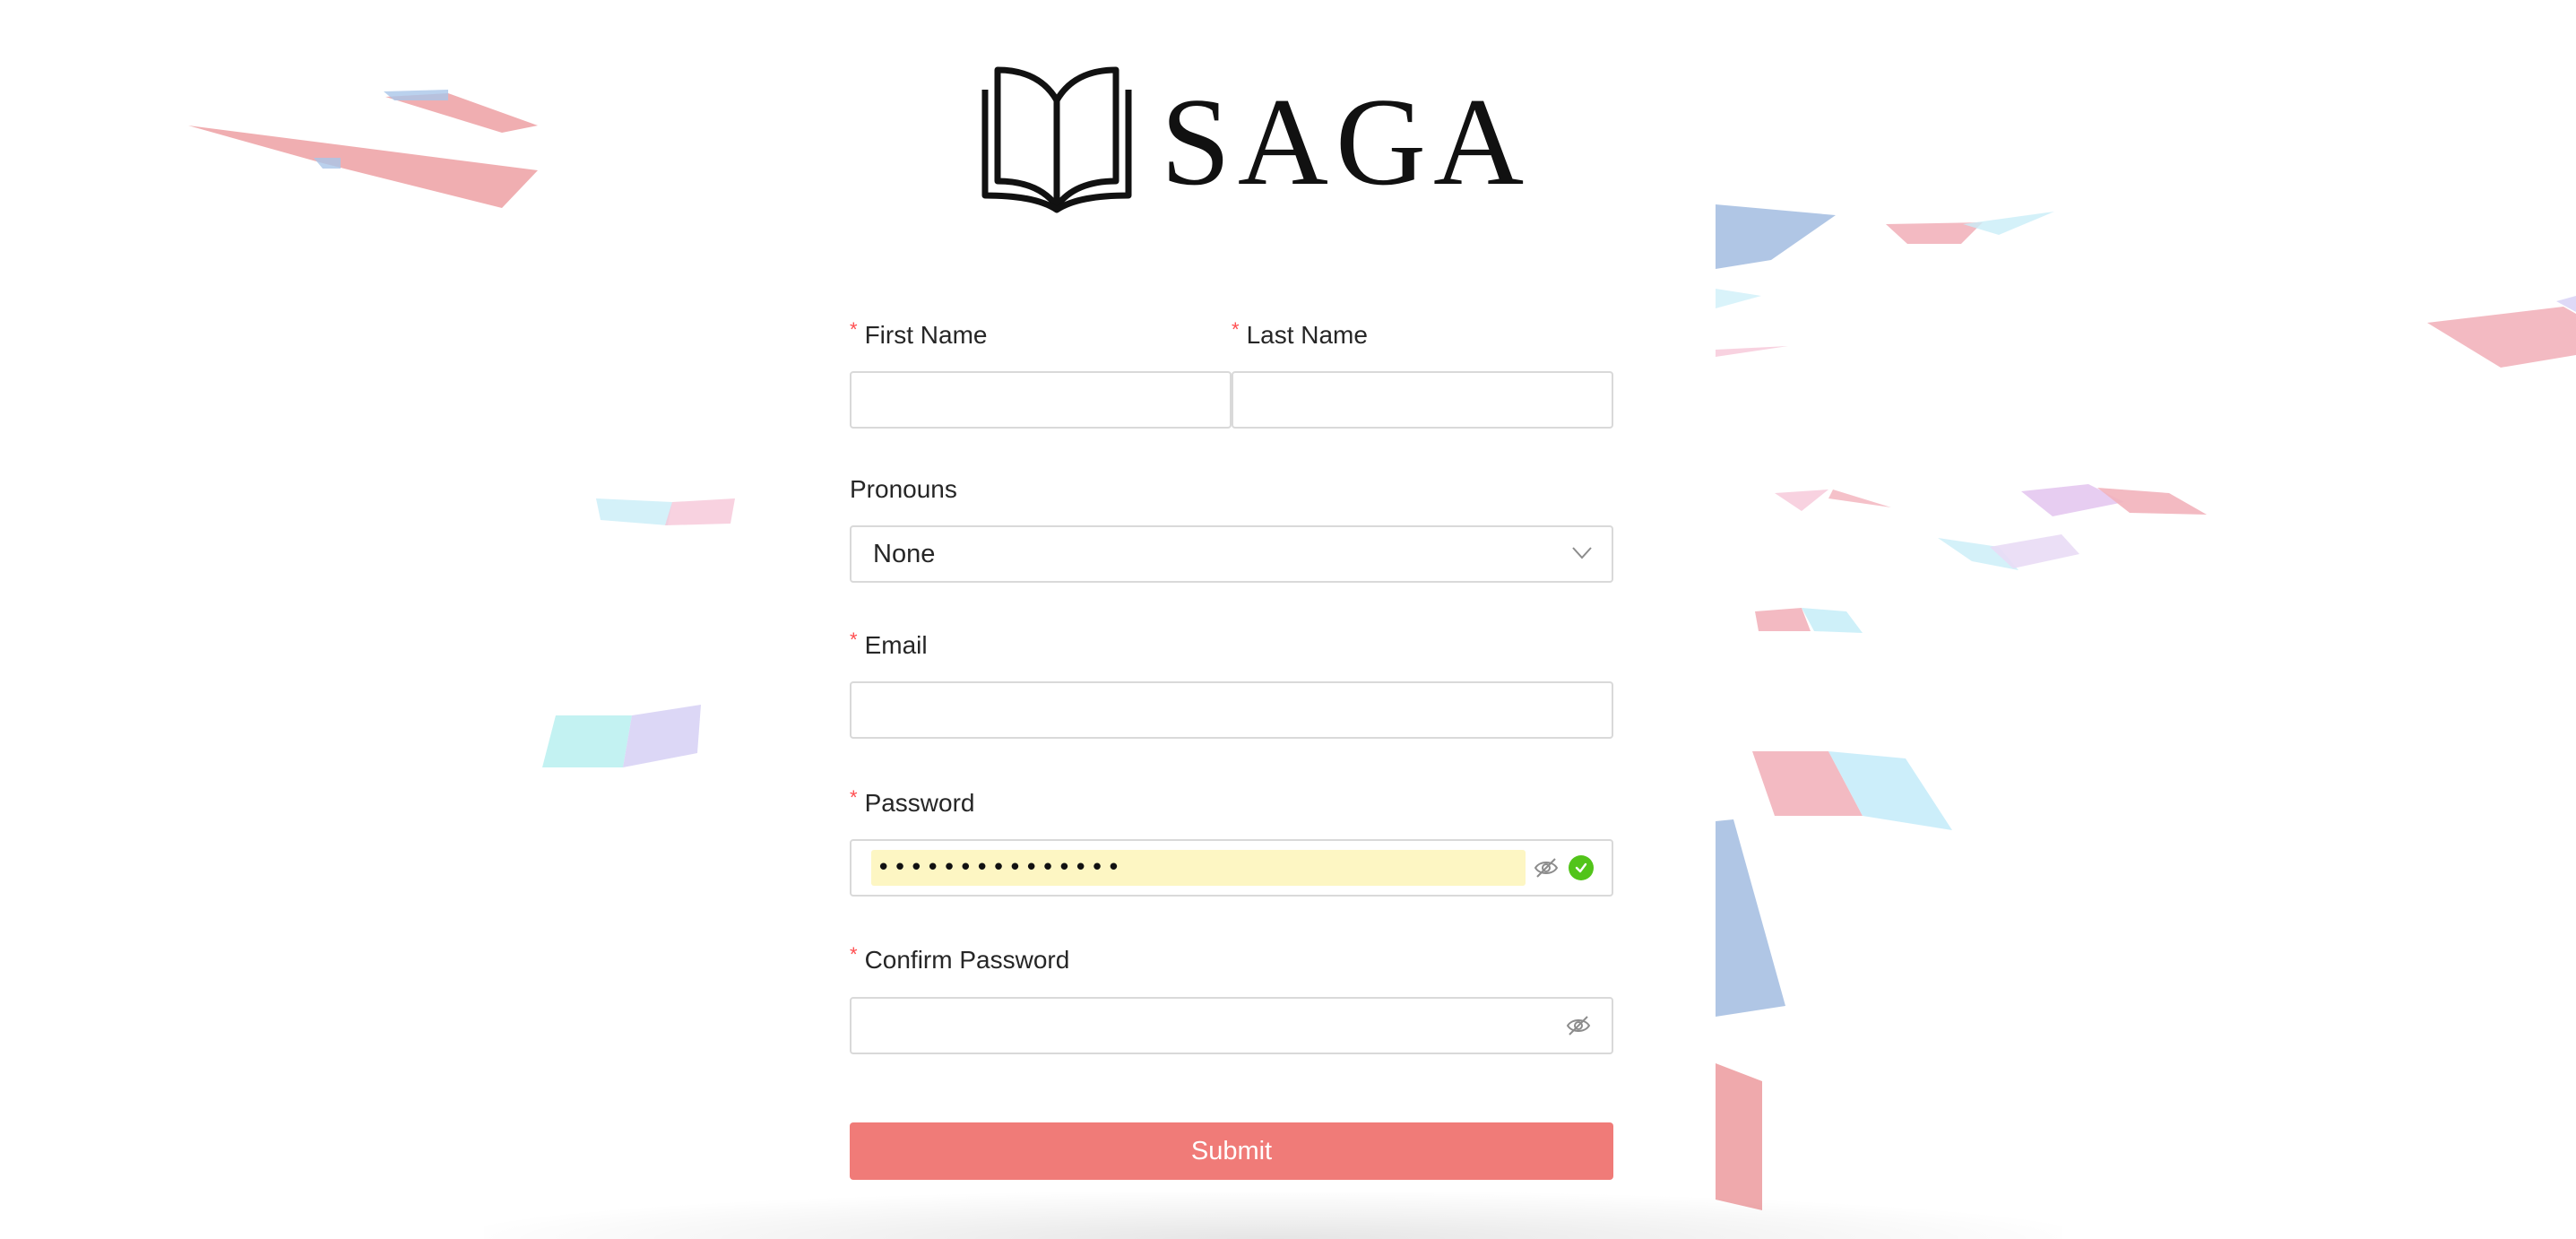 The height and width of the screenshot is (1239, 2576). Describe the element at coordinates (1231, 710) in the screenshot. I see `email-input` at that location.